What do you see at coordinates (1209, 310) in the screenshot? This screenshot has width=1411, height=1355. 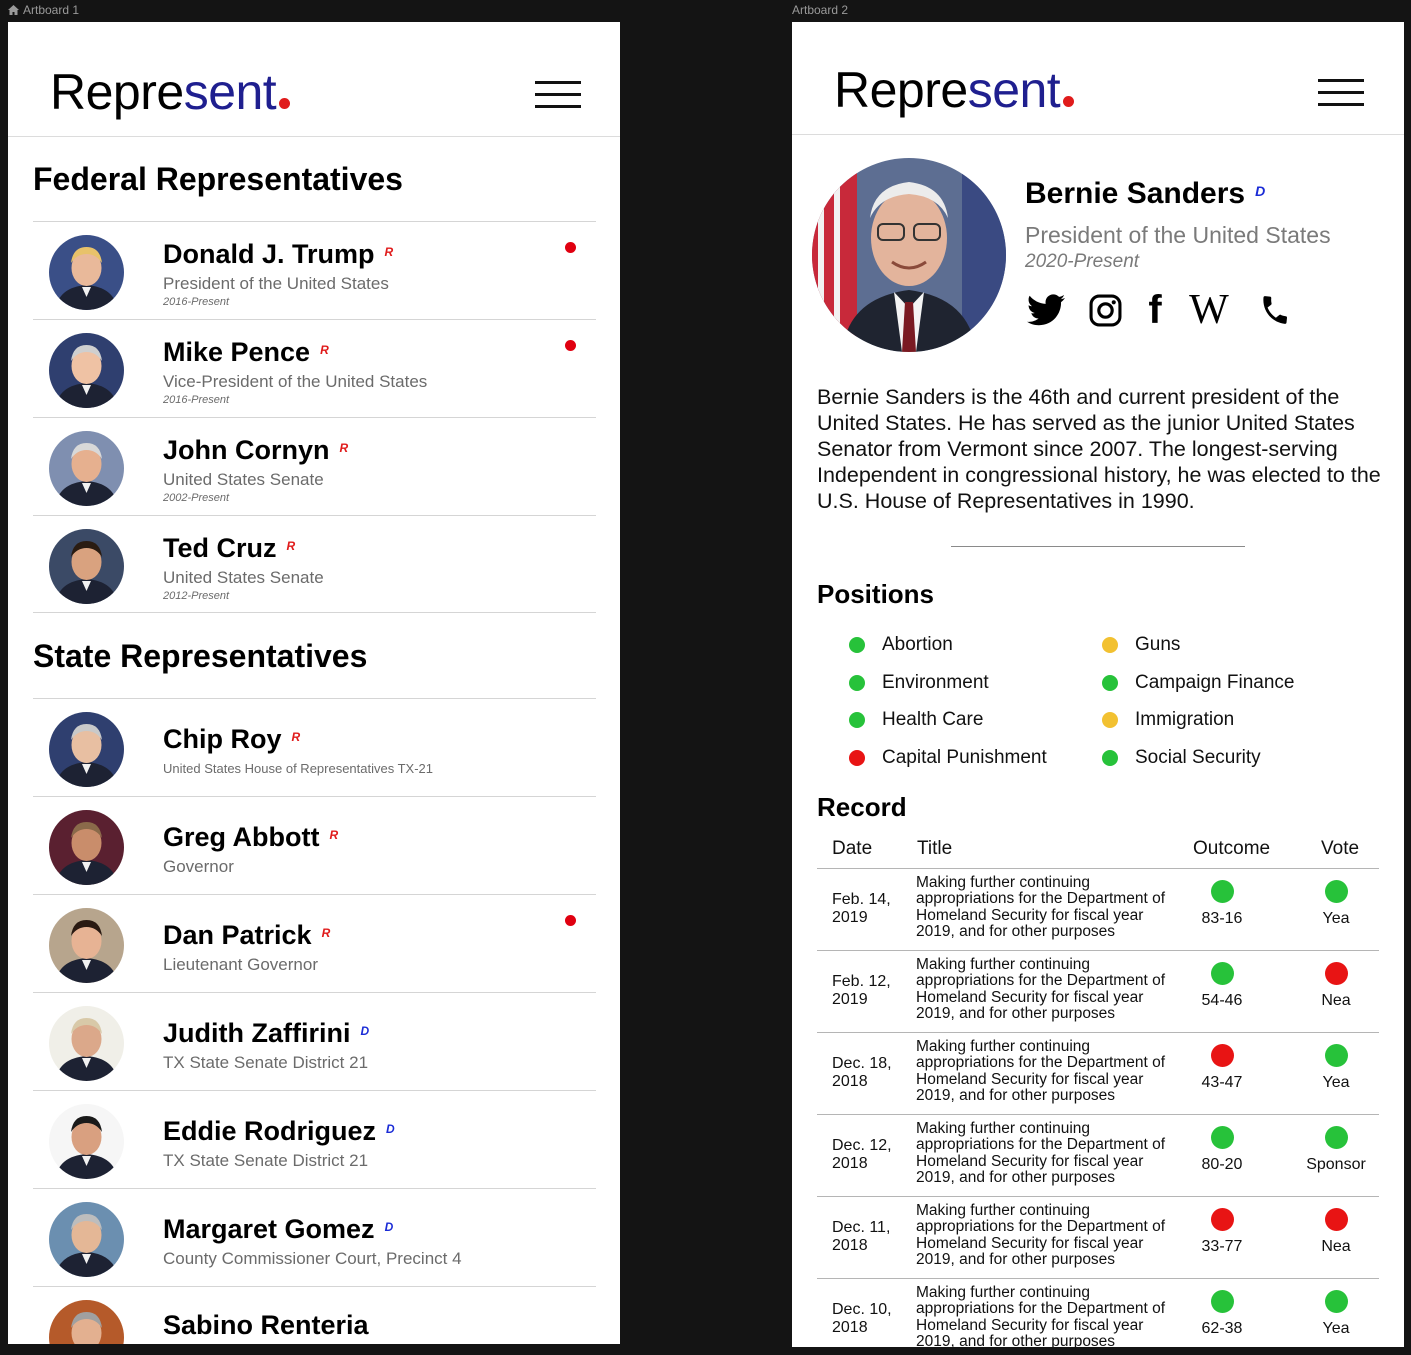 I see `wikipedia-icon: W` at bounding box center [1209, 310].